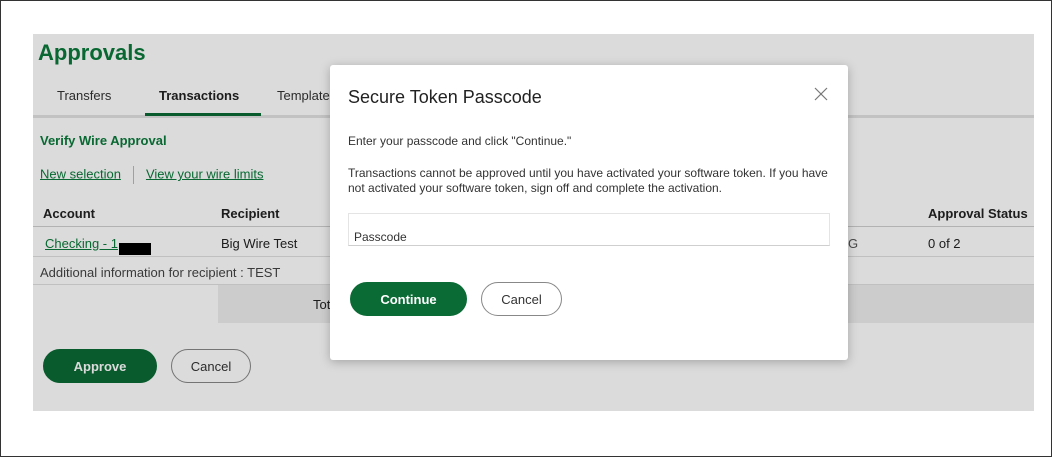 The height and width of the screenshot is (457, 1052). I want to click on continue-button: Continue, so click(408, 299).